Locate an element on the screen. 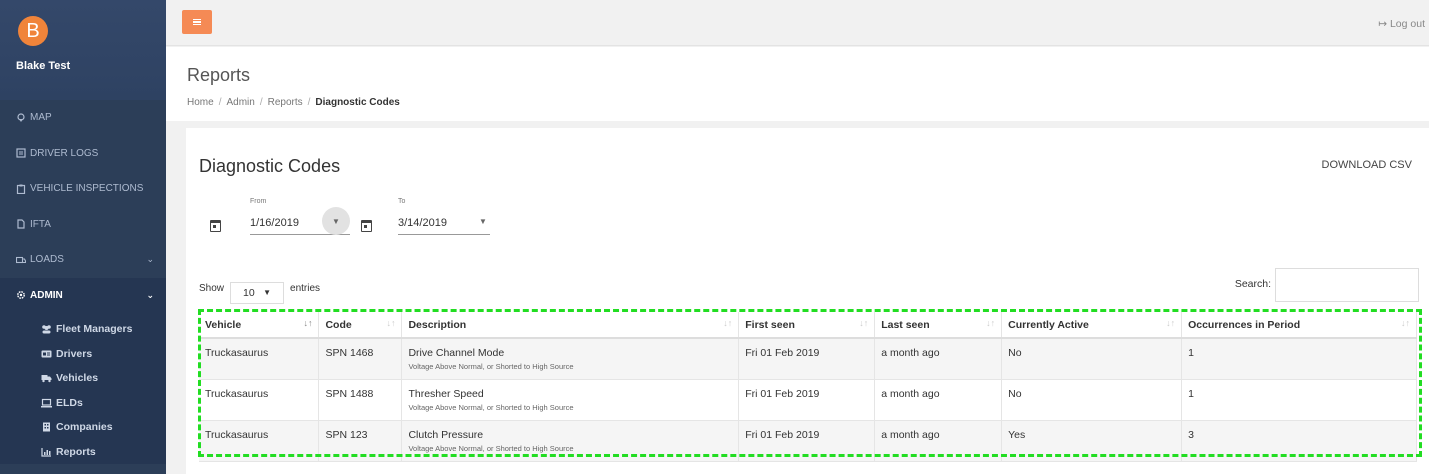  sidebar-item-fleet-managers: Fleet Managers is located at coordinates (83, 329).